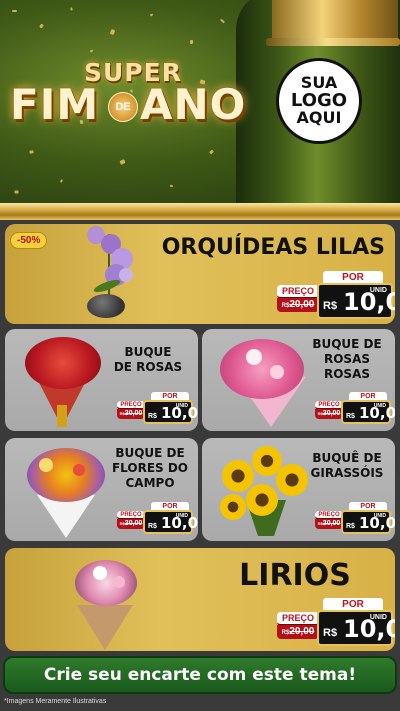 The width and height of the screenshot is (400, 711). Describe the element at coordinates (200, 211) in the screenshot. I see `gold-divider-strip` at that location.